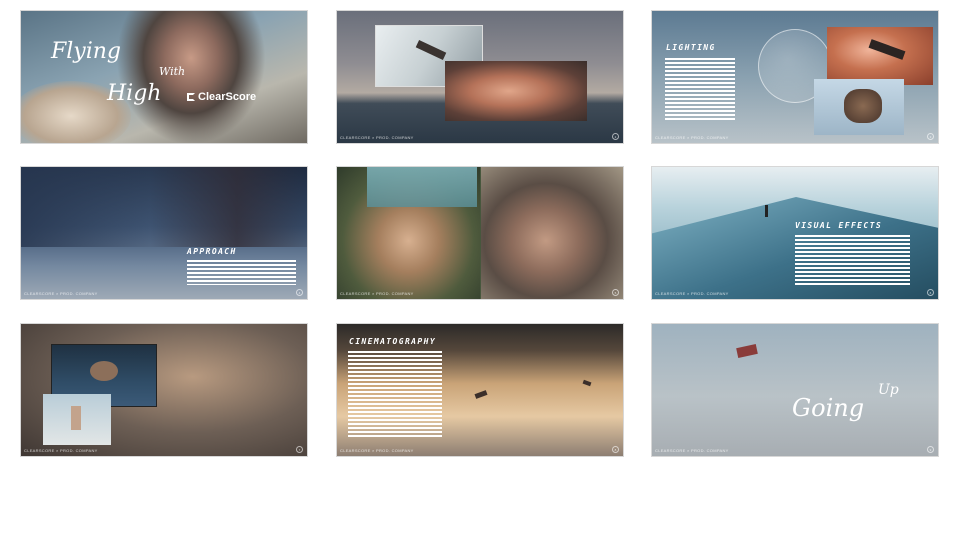 The height and width of the screenshot is (540, 960). What do you see at coordinates (408, 233) in the screenshot?
I see `girl-upside-down-photo` at bounding box center [408, 233].